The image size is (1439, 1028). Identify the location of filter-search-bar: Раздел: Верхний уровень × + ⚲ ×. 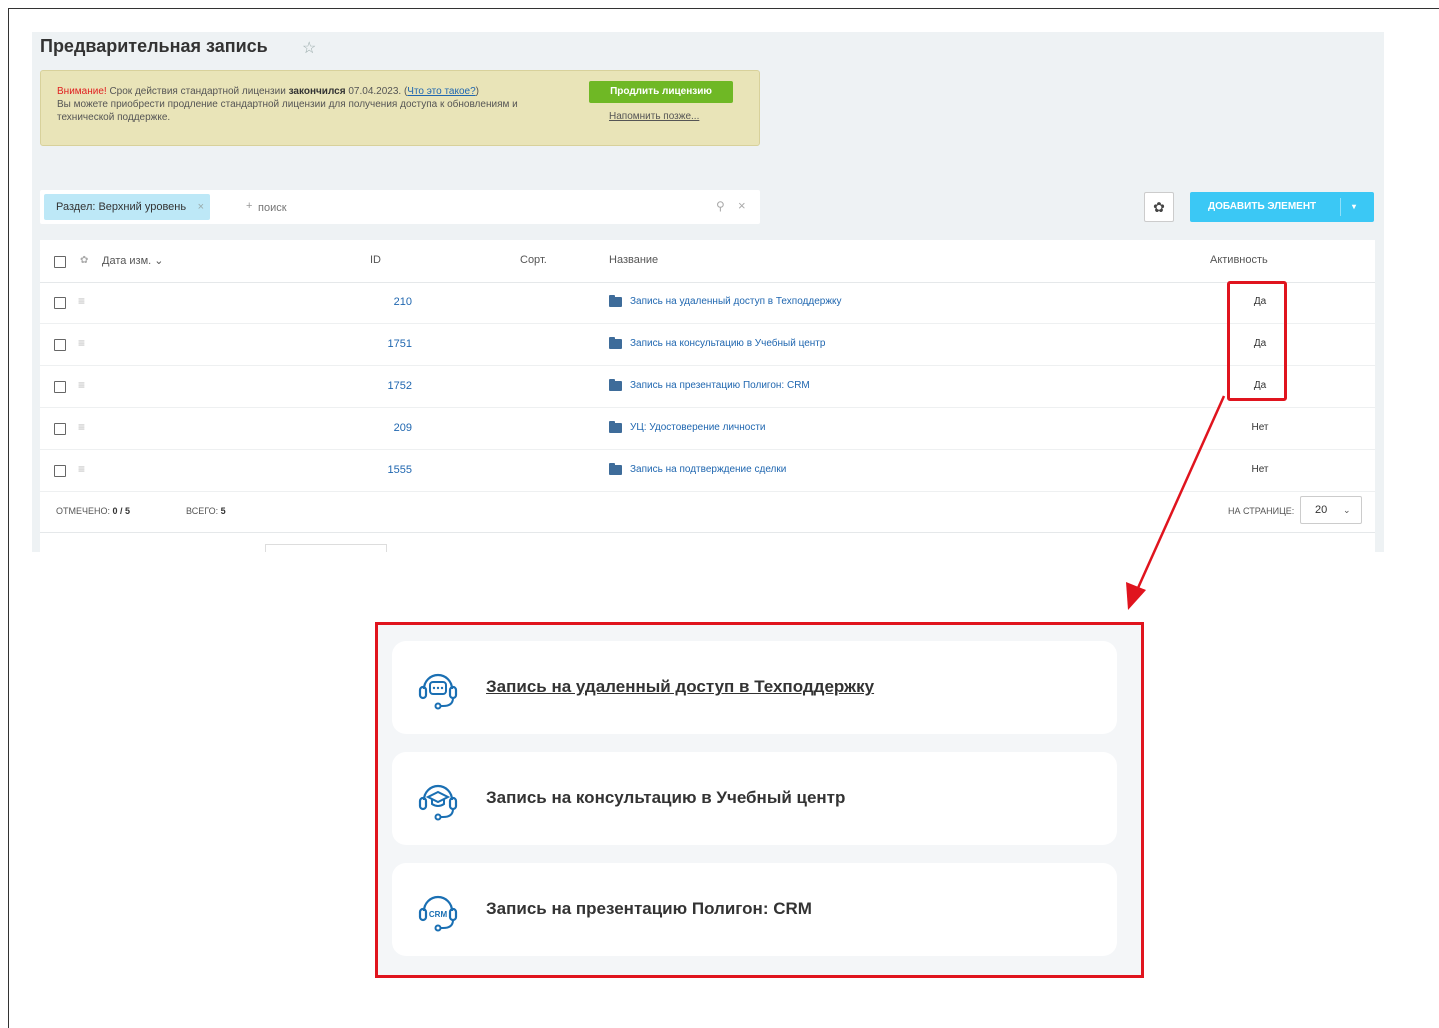
(400, 207).